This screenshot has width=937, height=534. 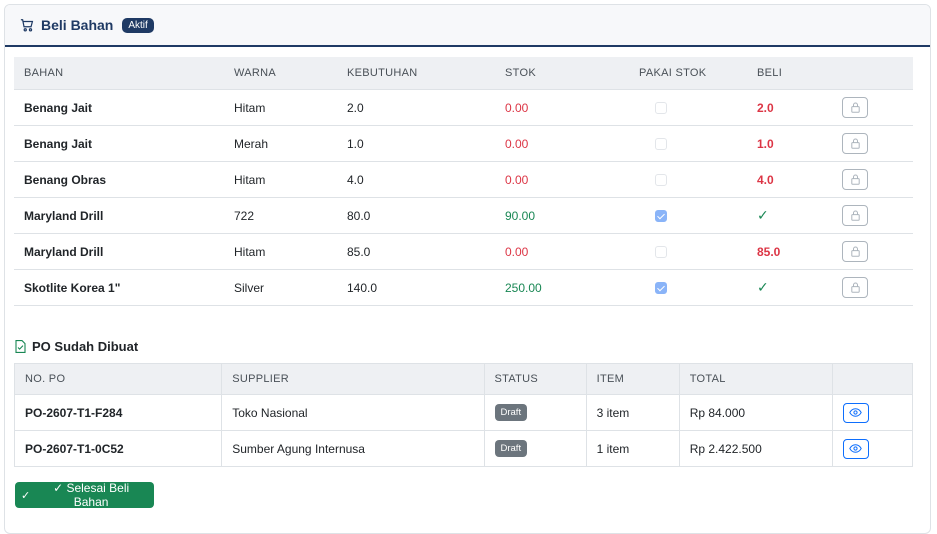 What do you see at coordinates (756, 379) in the screenshot?
I see `col-header-total: TOTAL` at bounding box center [756, 379].